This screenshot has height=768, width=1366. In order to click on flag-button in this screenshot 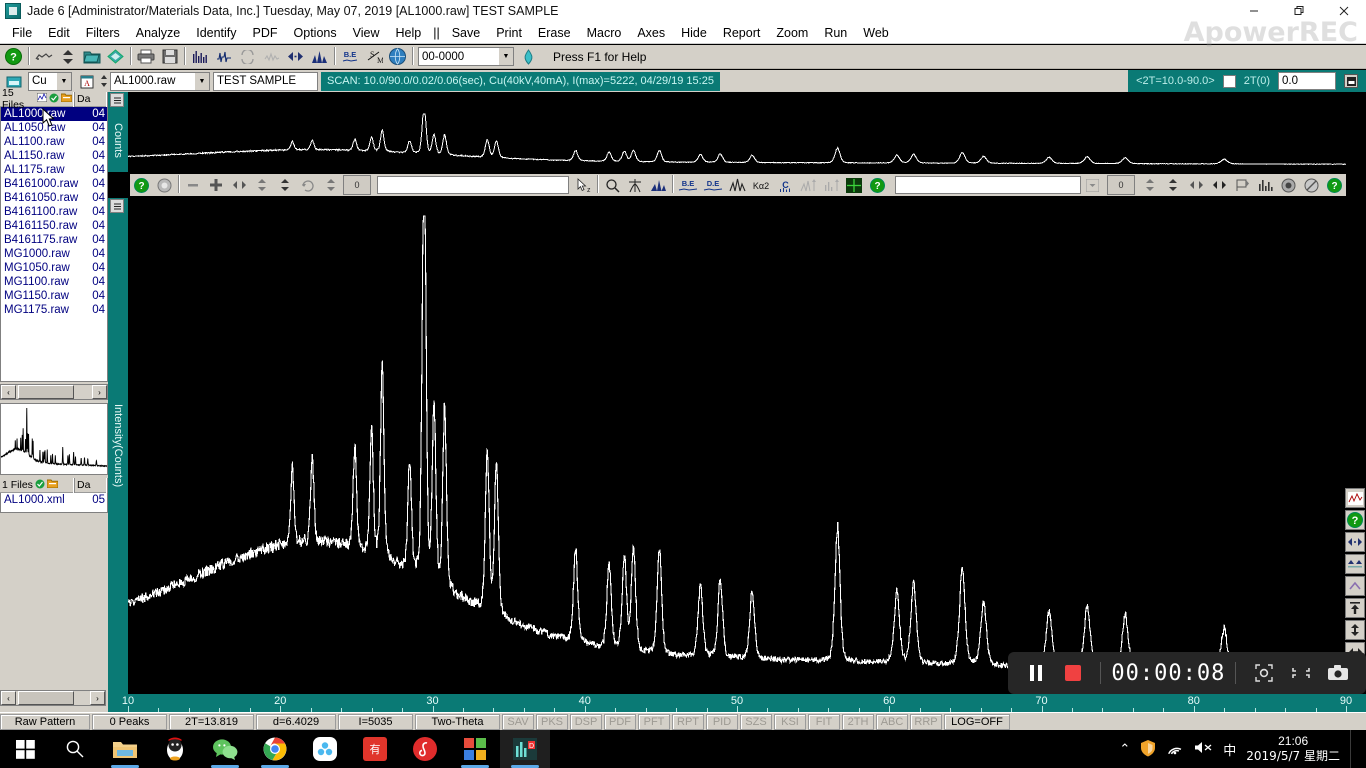, I will do `click(1242, 185)`.